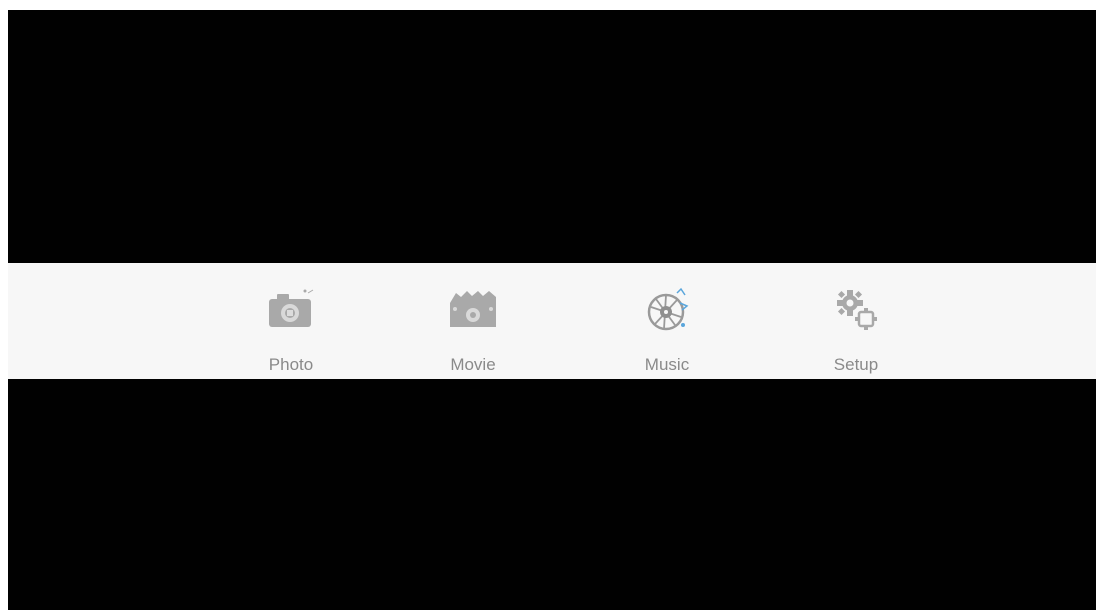 The width and height of the screenshot is (1096, 610). I want to click on gears-icon, so click(857, 310).